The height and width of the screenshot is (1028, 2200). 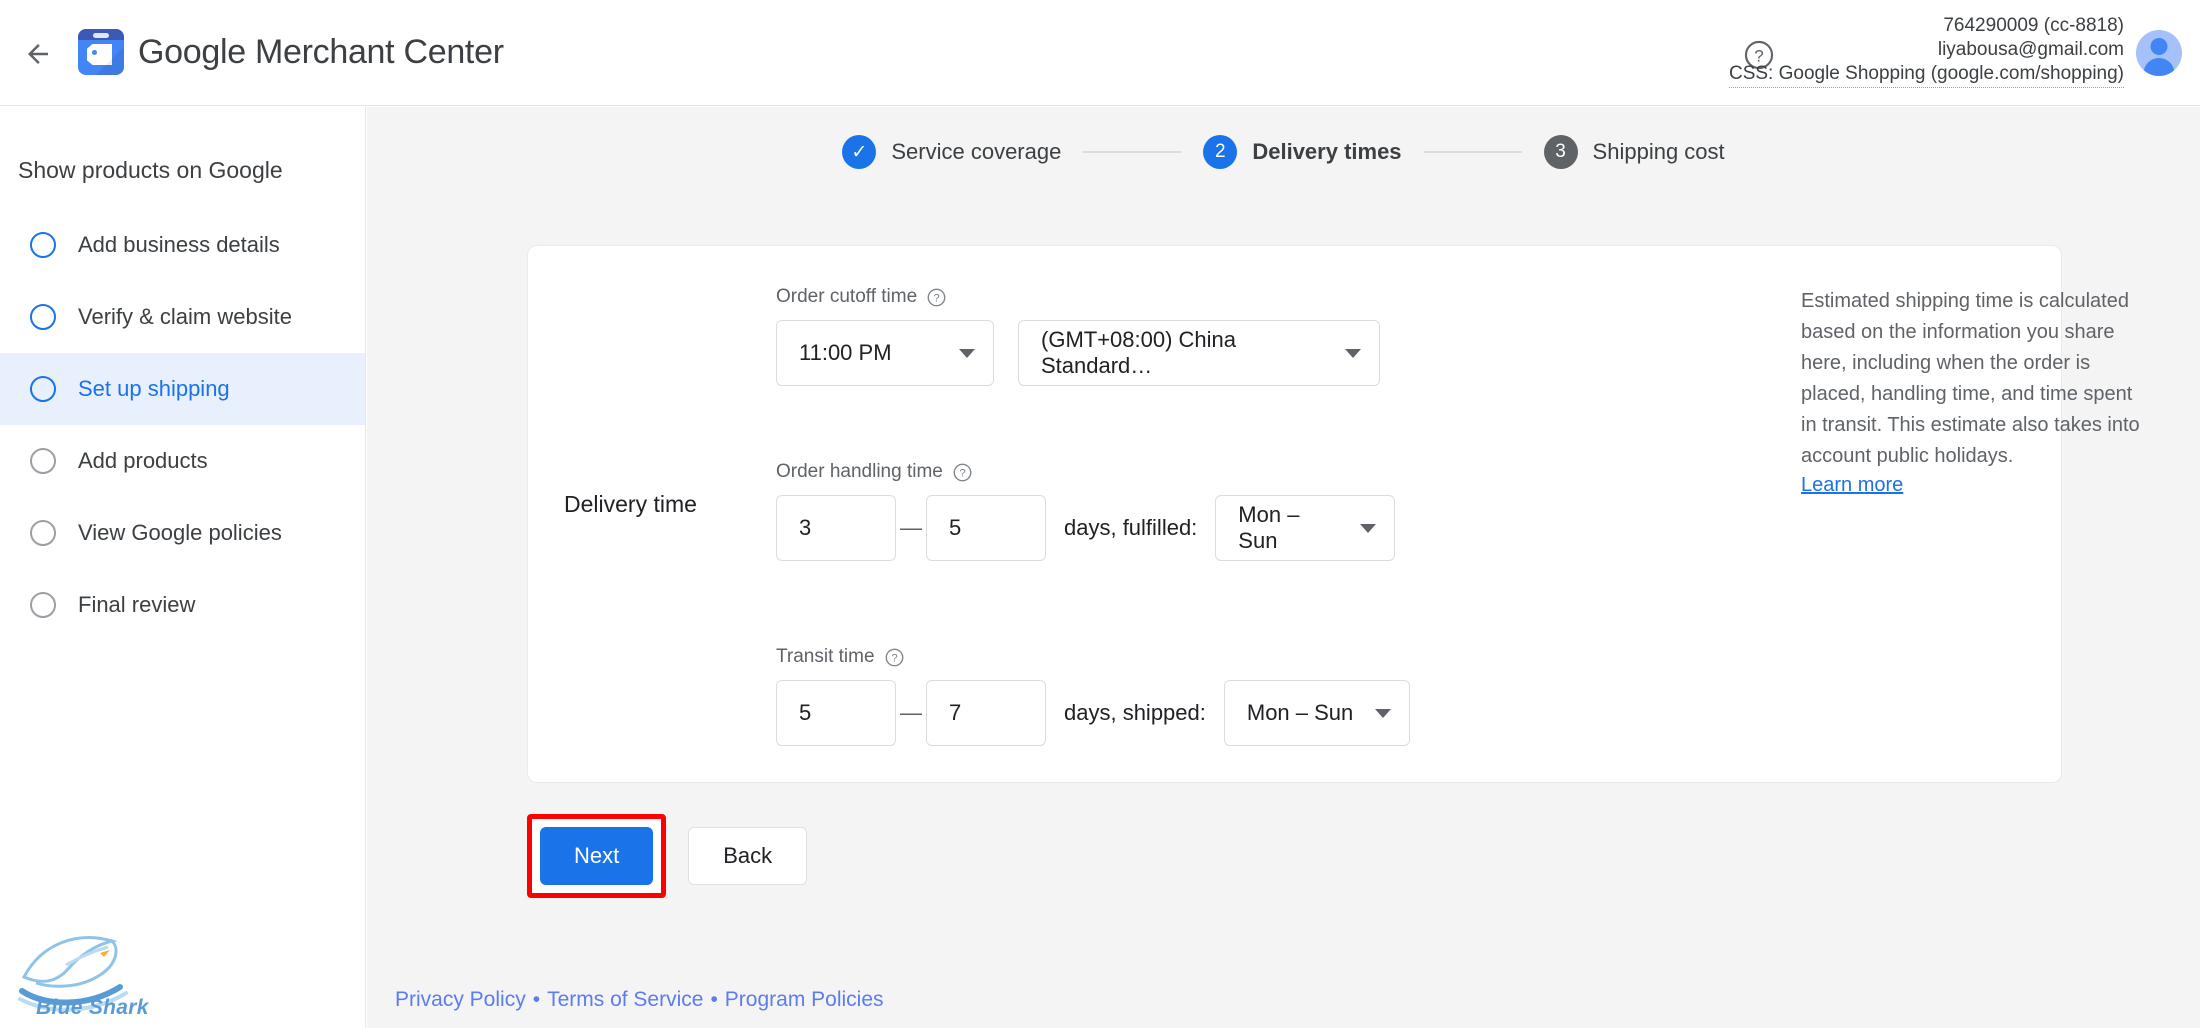 What do you see at coordinates (804, 999) in the screenshot?
I see `program-policies-link: Program Policies` at bounding box center [804, 999].